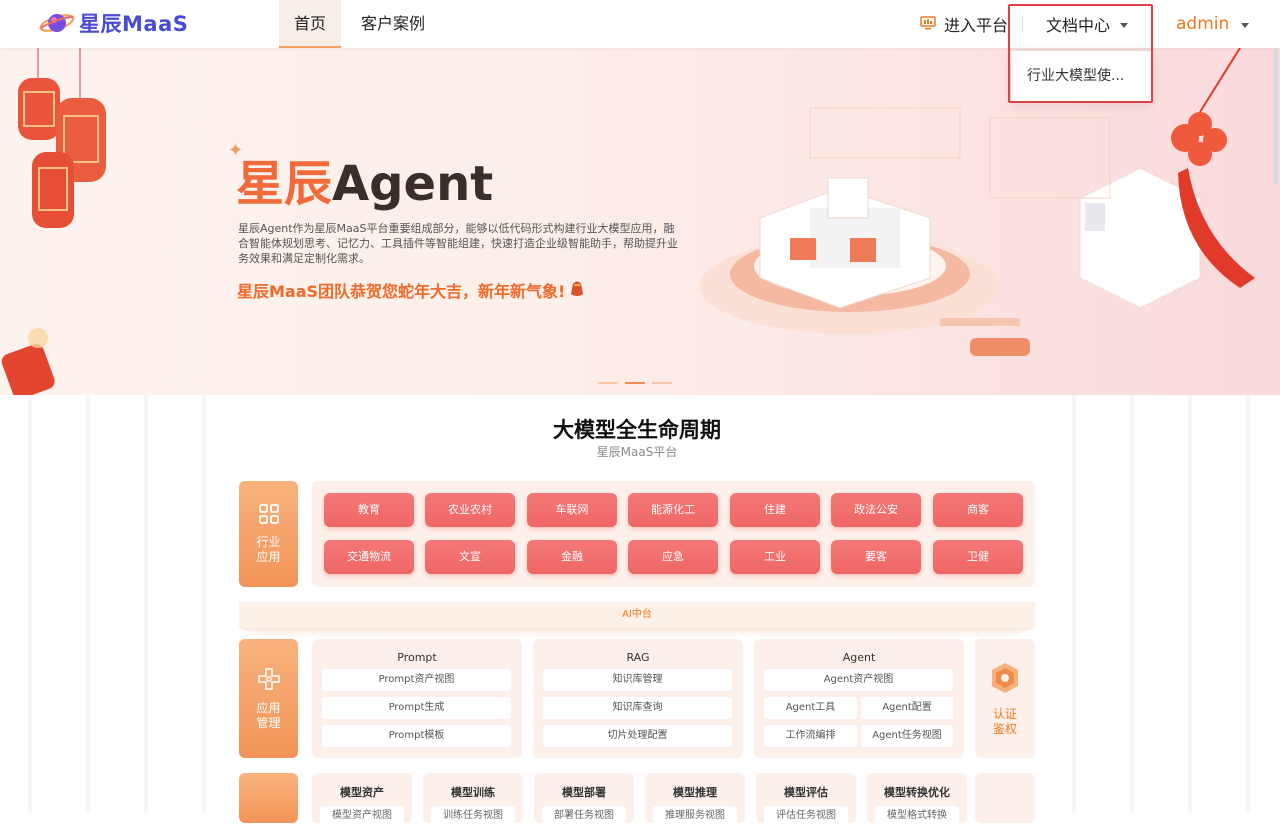 The width and height of the screenshot is (1280, 826). What do you see at coordinates (637, 680) in the screenshot?
I see `rag-kb-manage: 知识库管理` at bounding box center [637, 680].